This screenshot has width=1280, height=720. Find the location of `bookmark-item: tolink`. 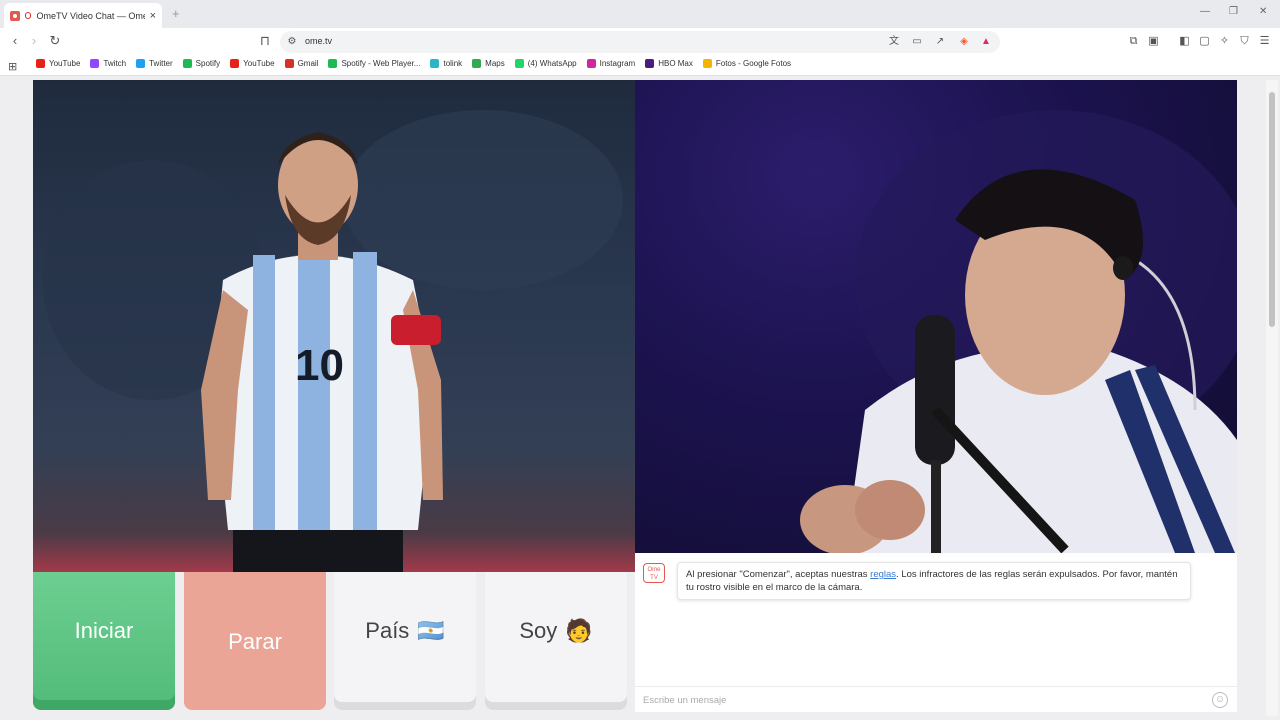

bookmark-item: tolink is located at coordinates (446, 63).